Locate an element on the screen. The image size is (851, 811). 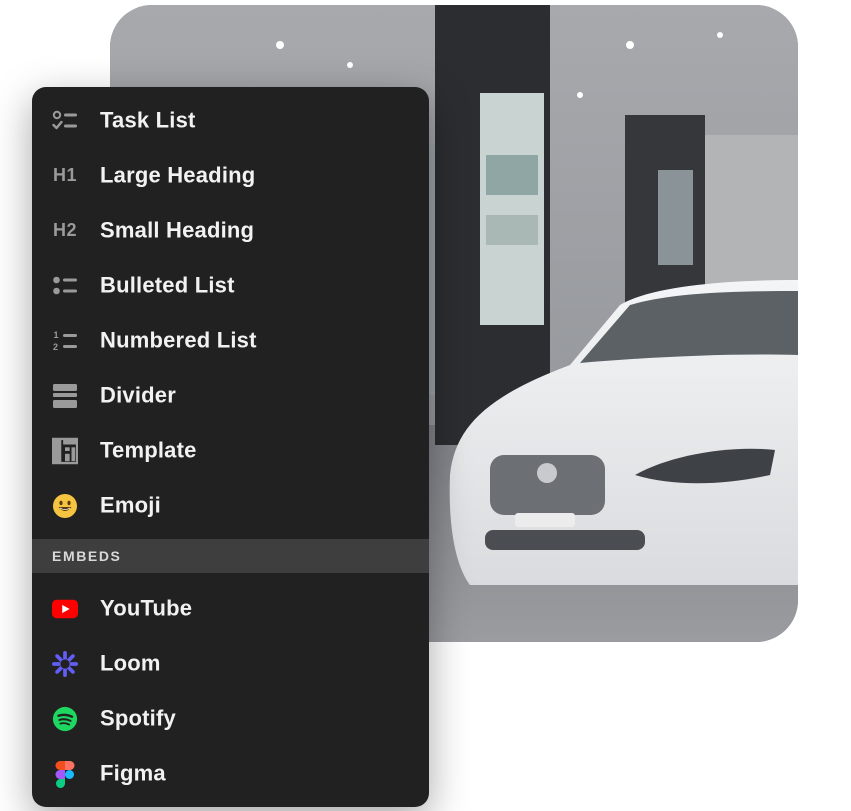
svg-text: 2 is located at coordinates (55, 347).